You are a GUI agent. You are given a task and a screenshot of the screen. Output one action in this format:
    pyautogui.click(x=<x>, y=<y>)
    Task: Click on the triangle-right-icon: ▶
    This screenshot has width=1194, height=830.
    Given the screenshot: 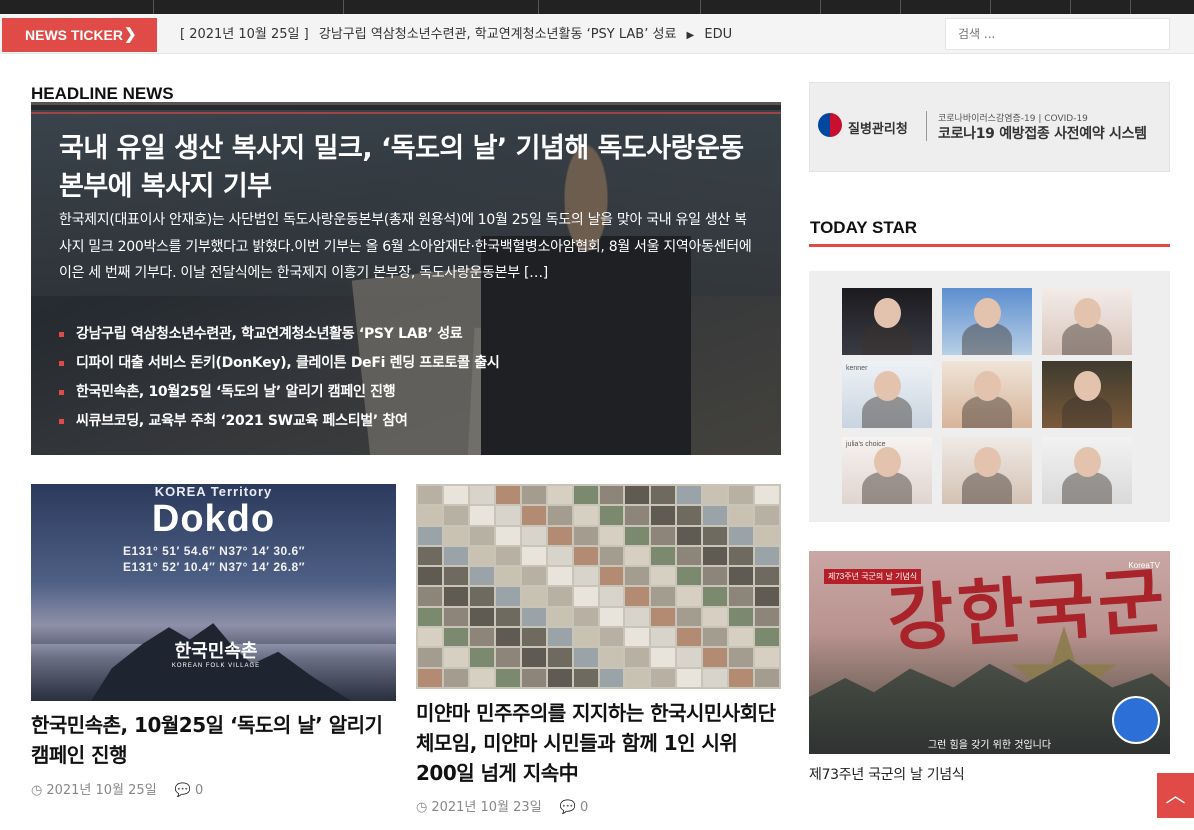 What is the action you would take?
    pyautogui.click(x=690, y=35)
    